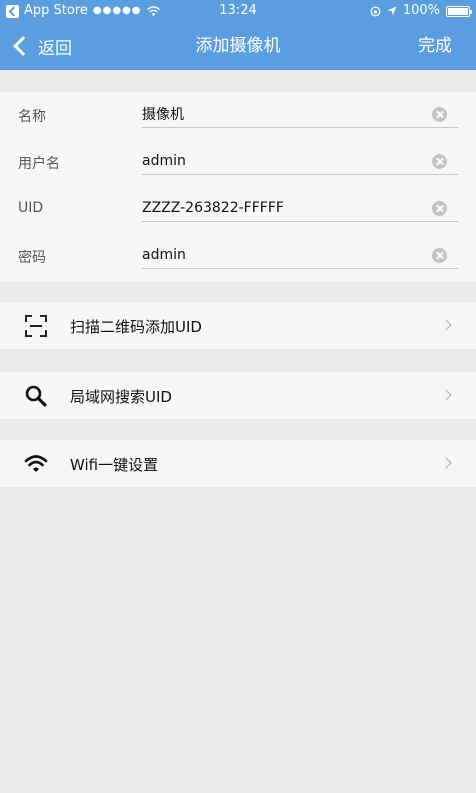 This screenshot has height=793, width=476. I want to click on form-row-uid: UID, so click(238, 209).